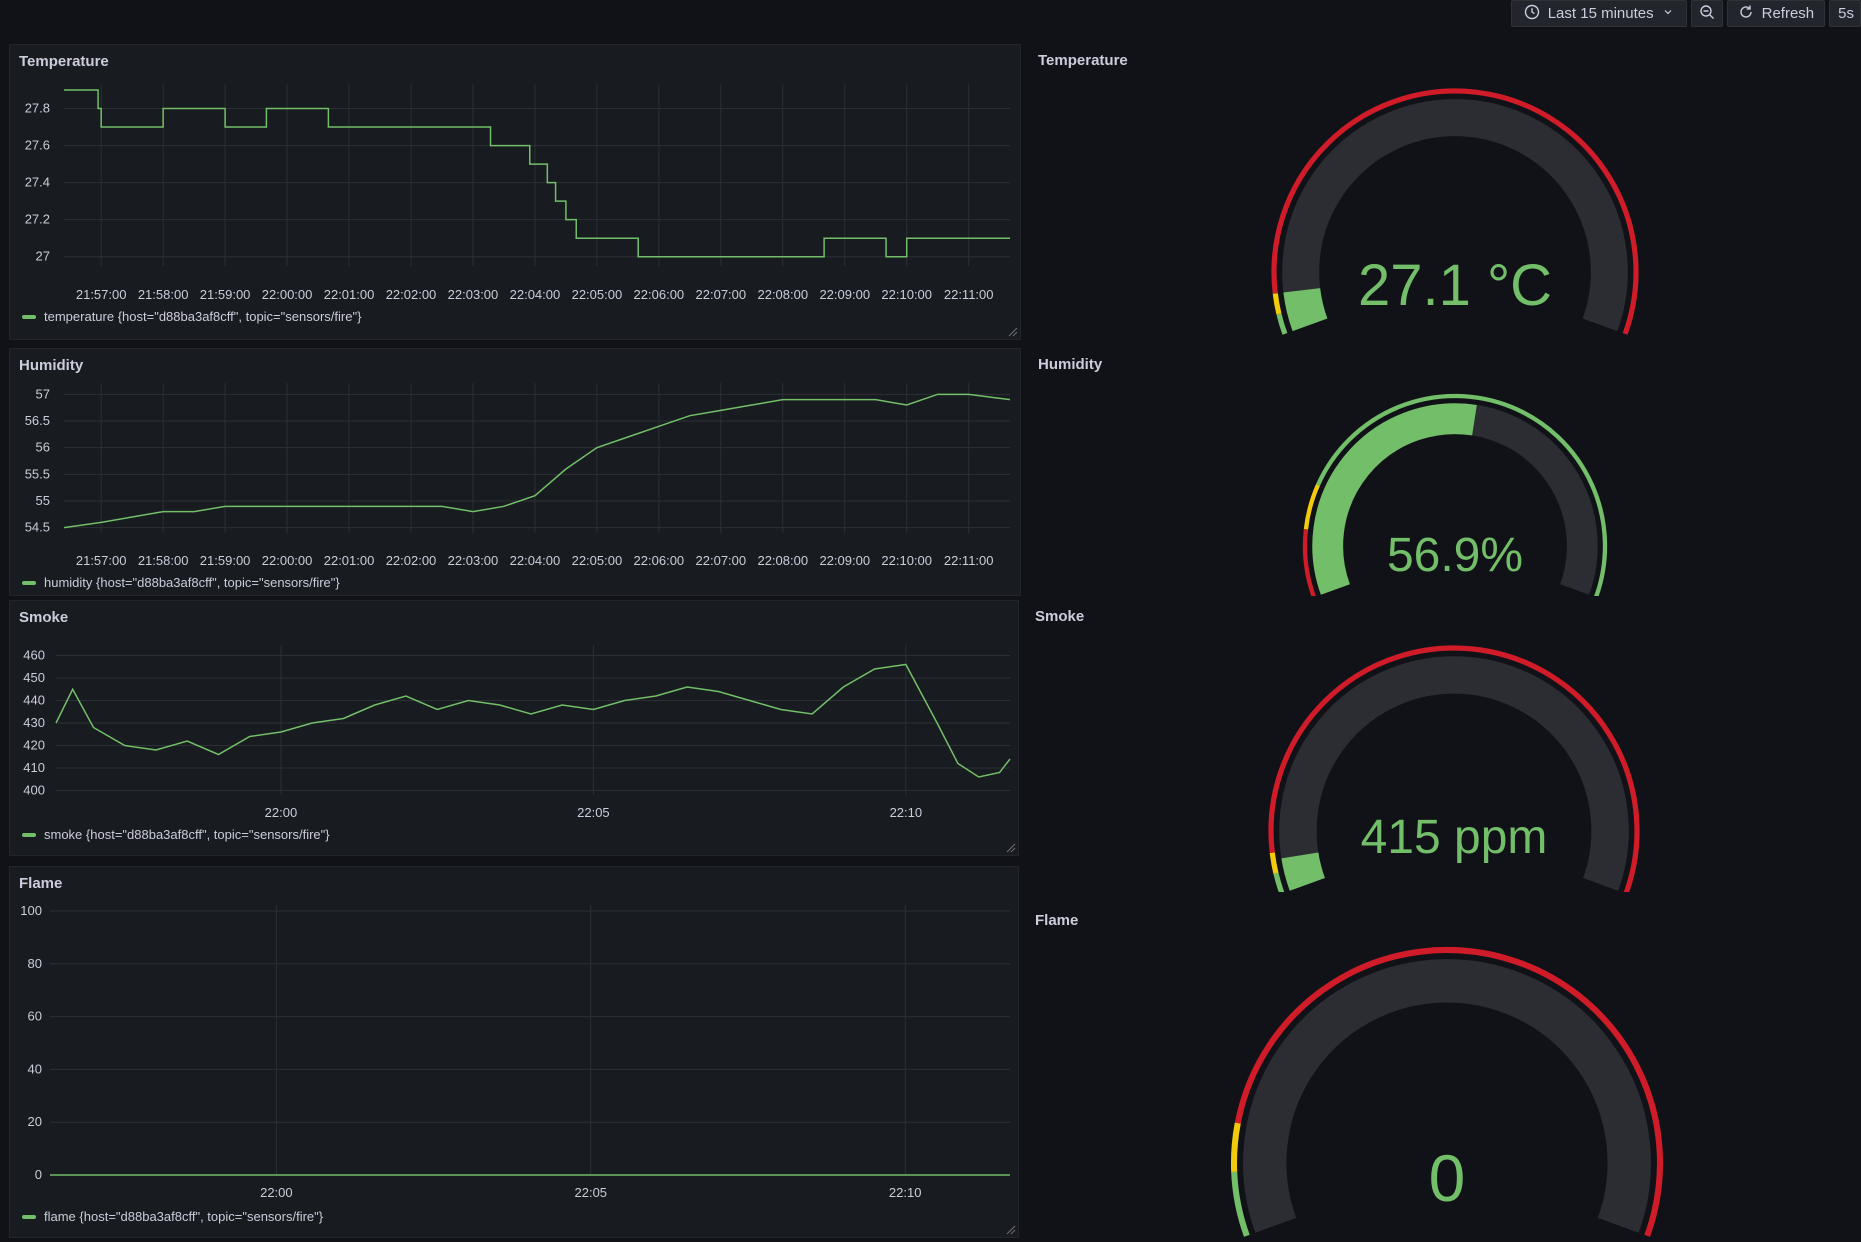  What do you see at coordinates (287, 294) in the screenshot?
I see `x-tick-label: 22:00:00` at bounding box center [287, 294].